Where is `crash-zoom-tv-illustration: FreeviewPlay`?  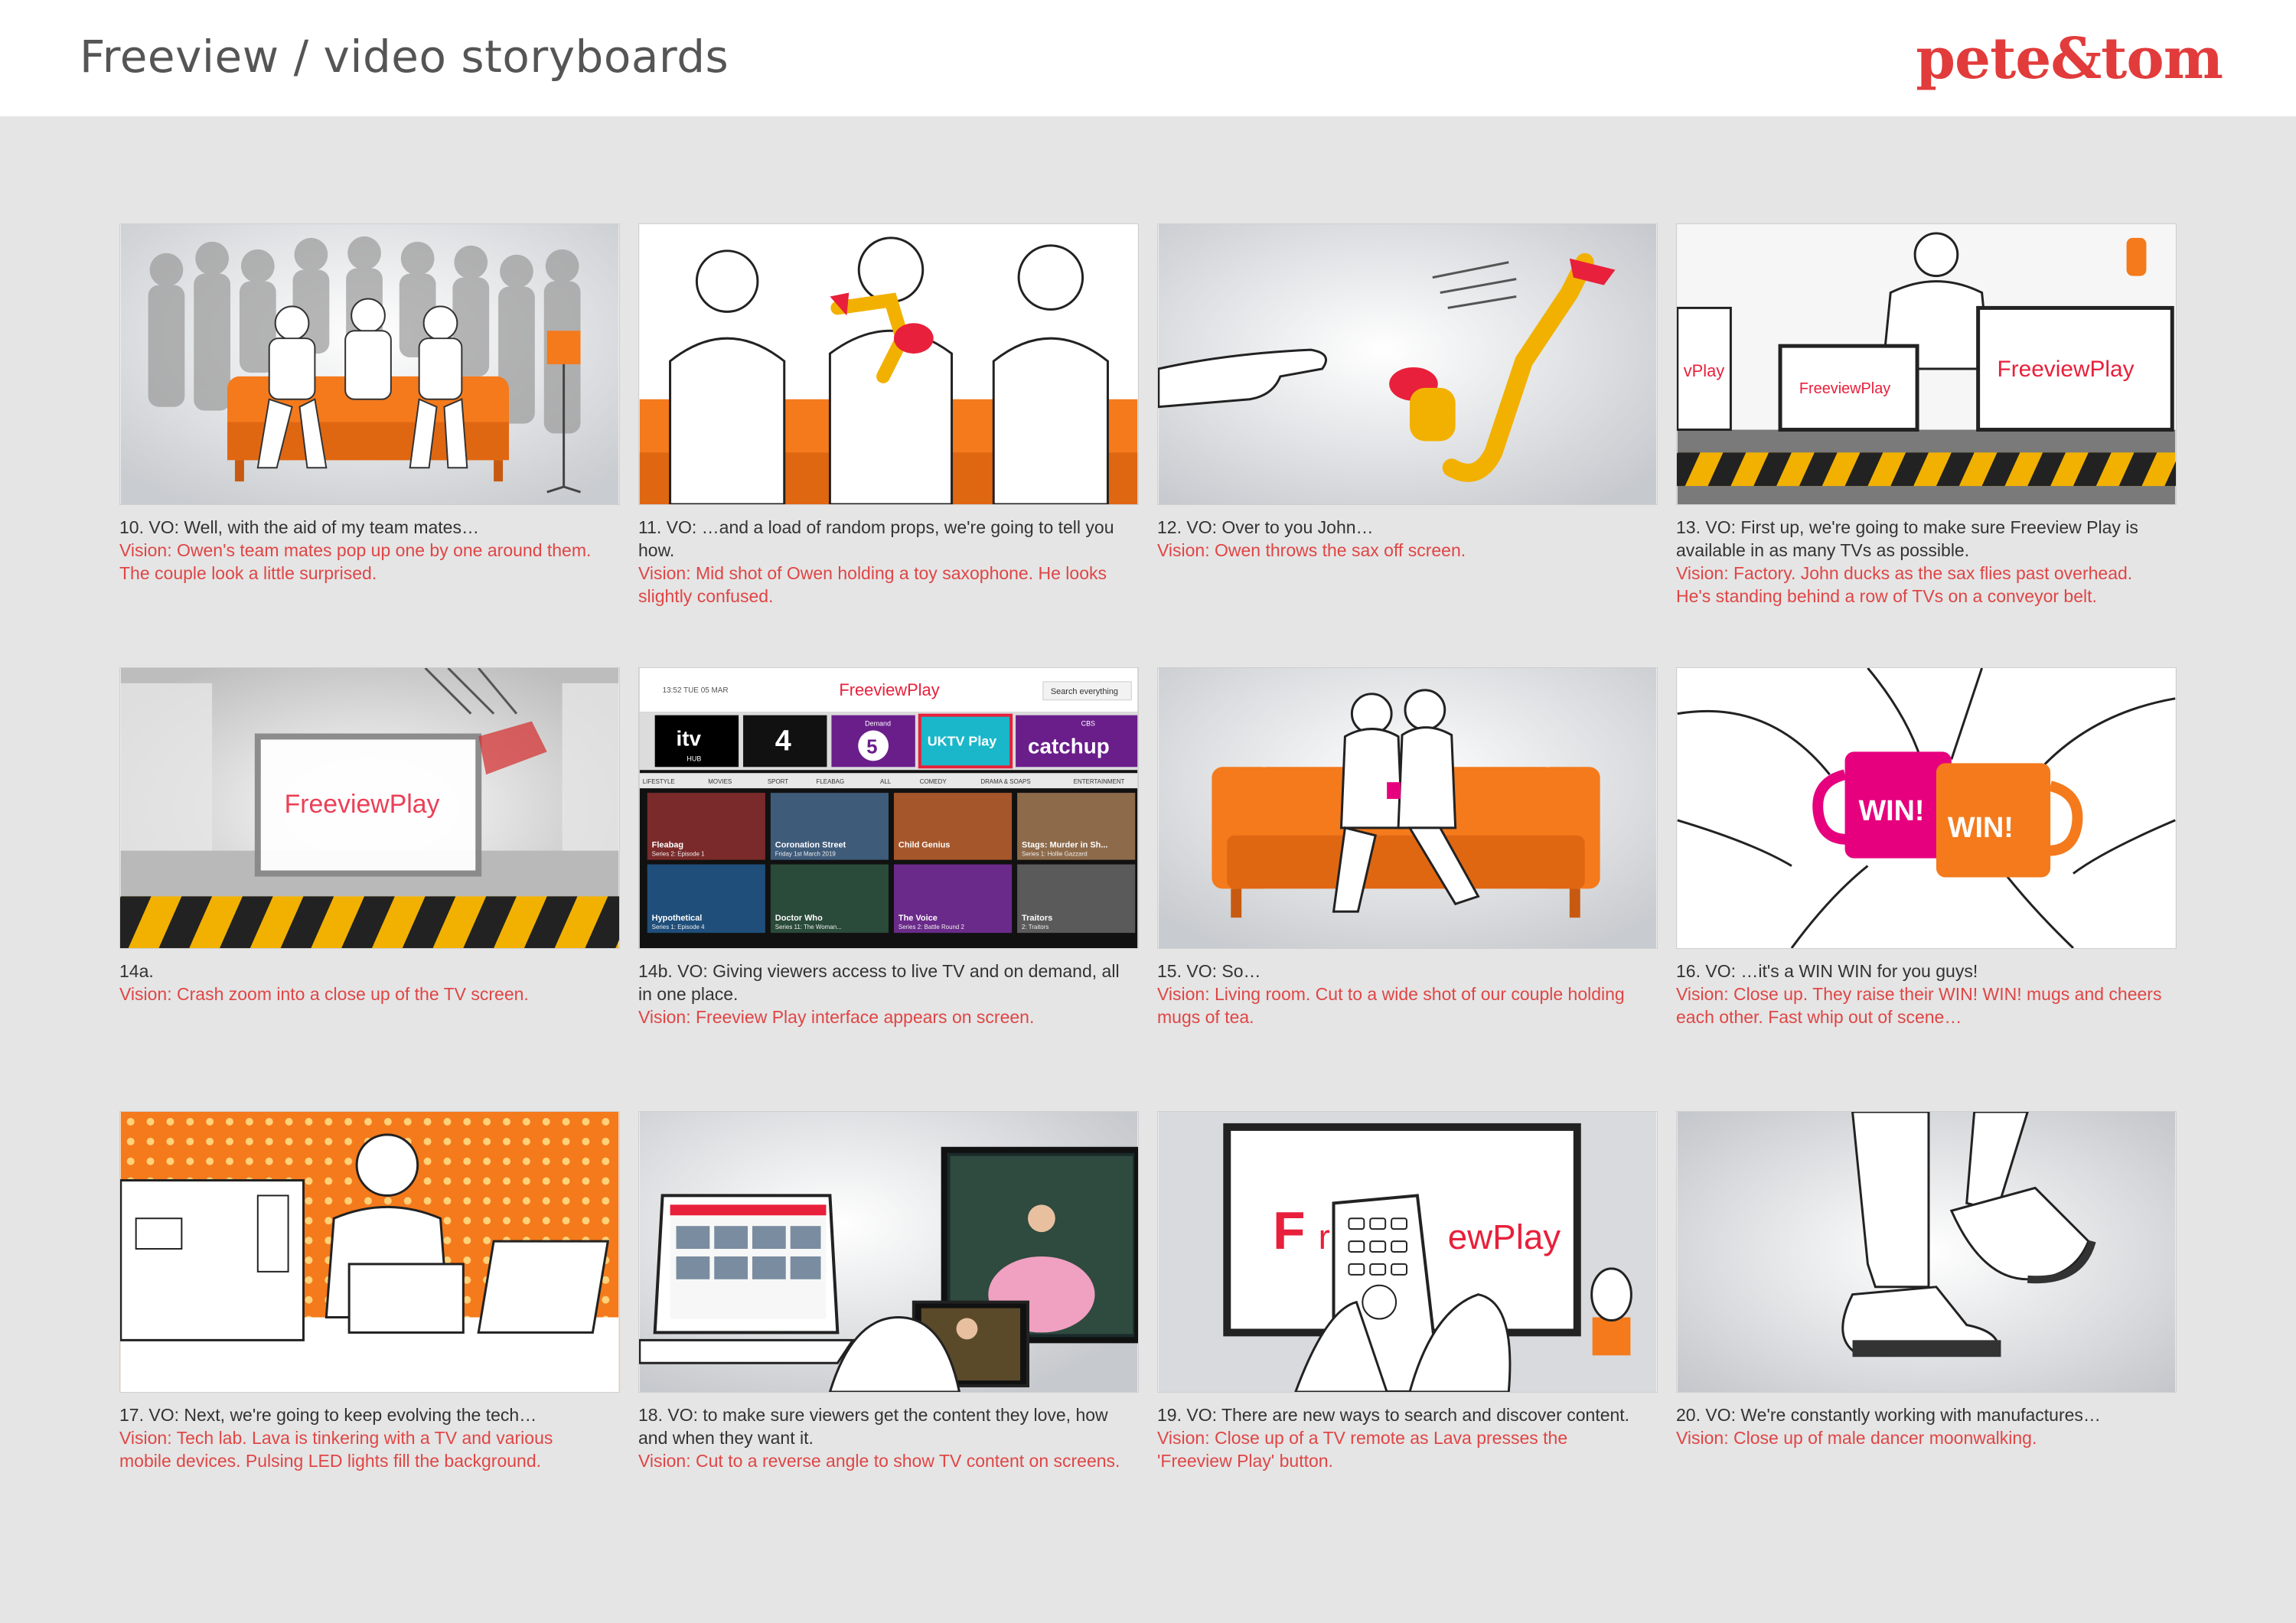 crash-zoom-tv-illustration: FreeviewPlay is located at coordinates (369, 808).